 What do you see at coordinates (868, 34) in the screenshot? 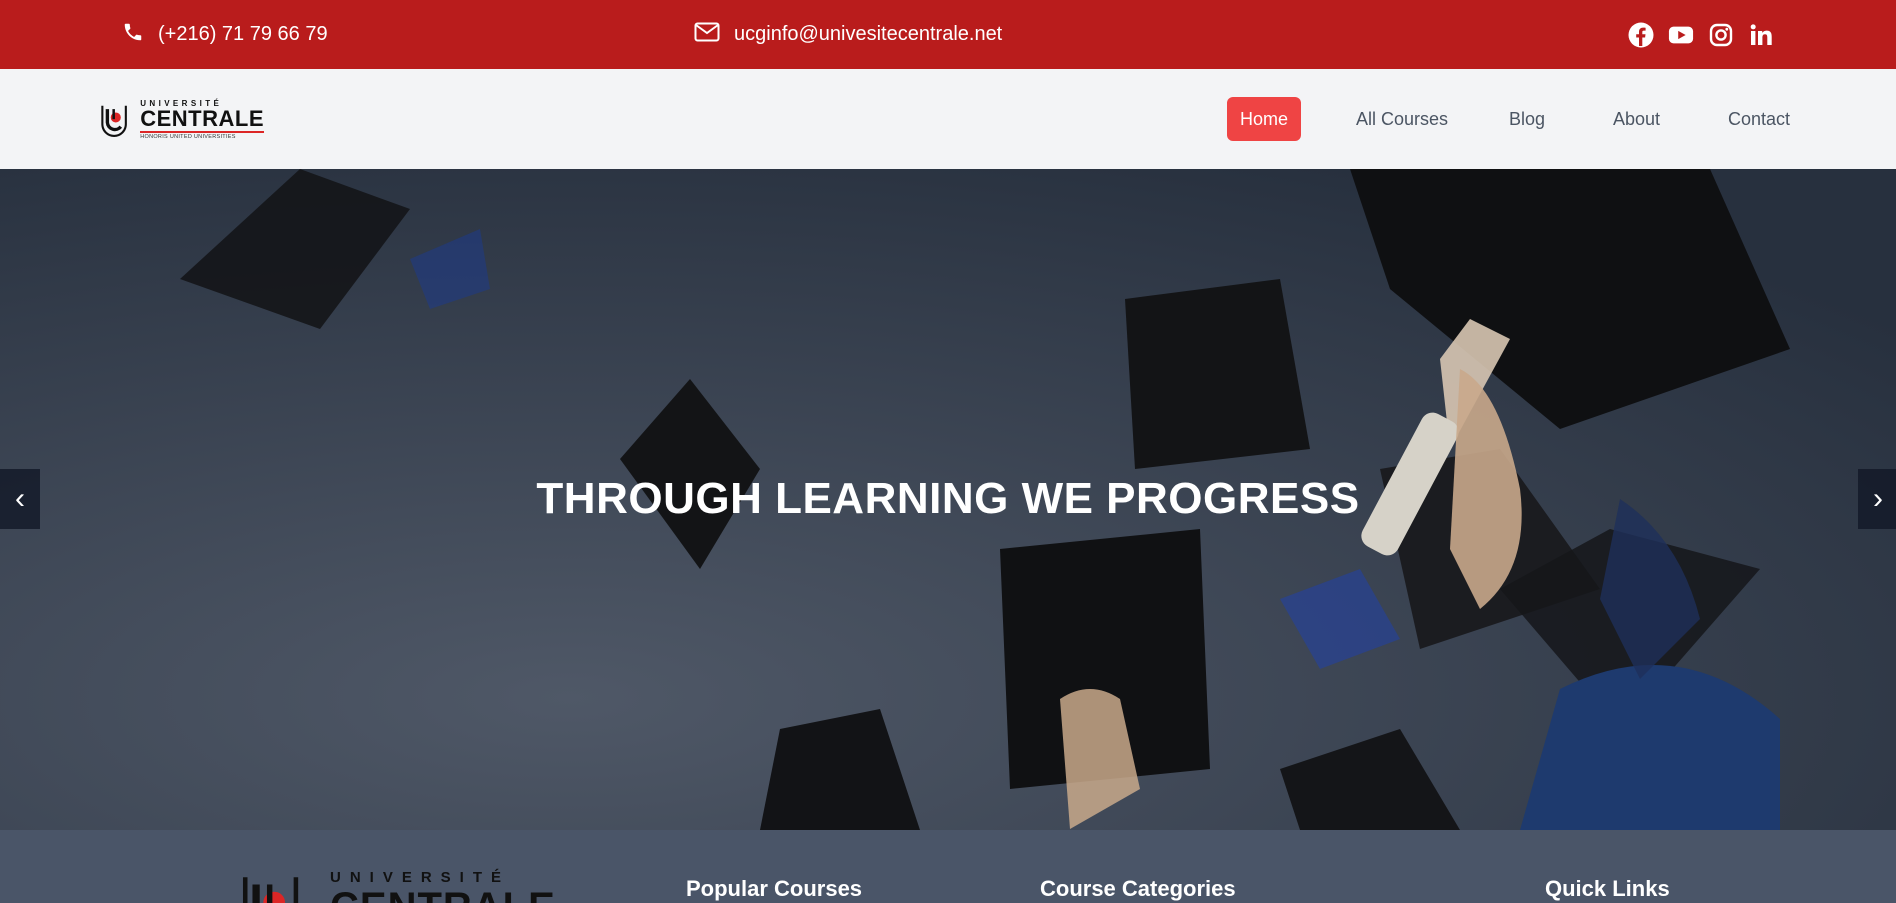
I see `email-address: ucginfo@univesitecentrale.net` at bounding box center [868, 34].